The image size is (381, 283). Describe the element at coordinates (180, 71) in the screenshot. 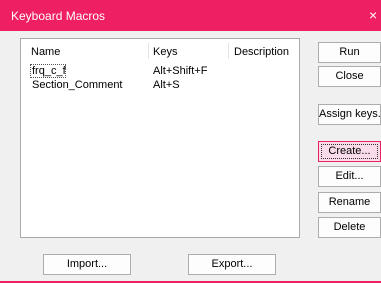

I see `macro-keys: Alt+Shift+F` at that location.